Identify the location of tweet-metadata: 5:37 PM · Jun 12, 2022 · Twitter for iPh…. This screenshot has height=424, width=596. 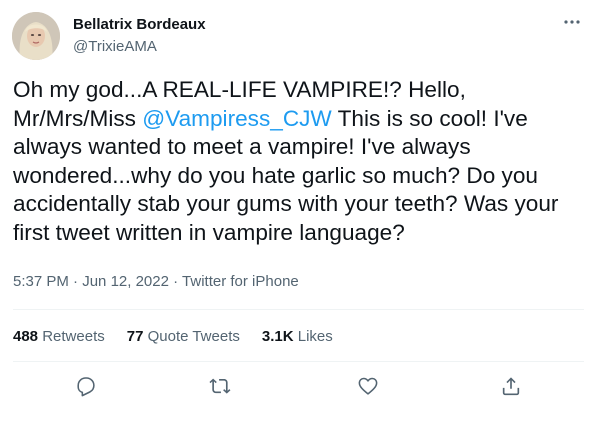
(156, 281).